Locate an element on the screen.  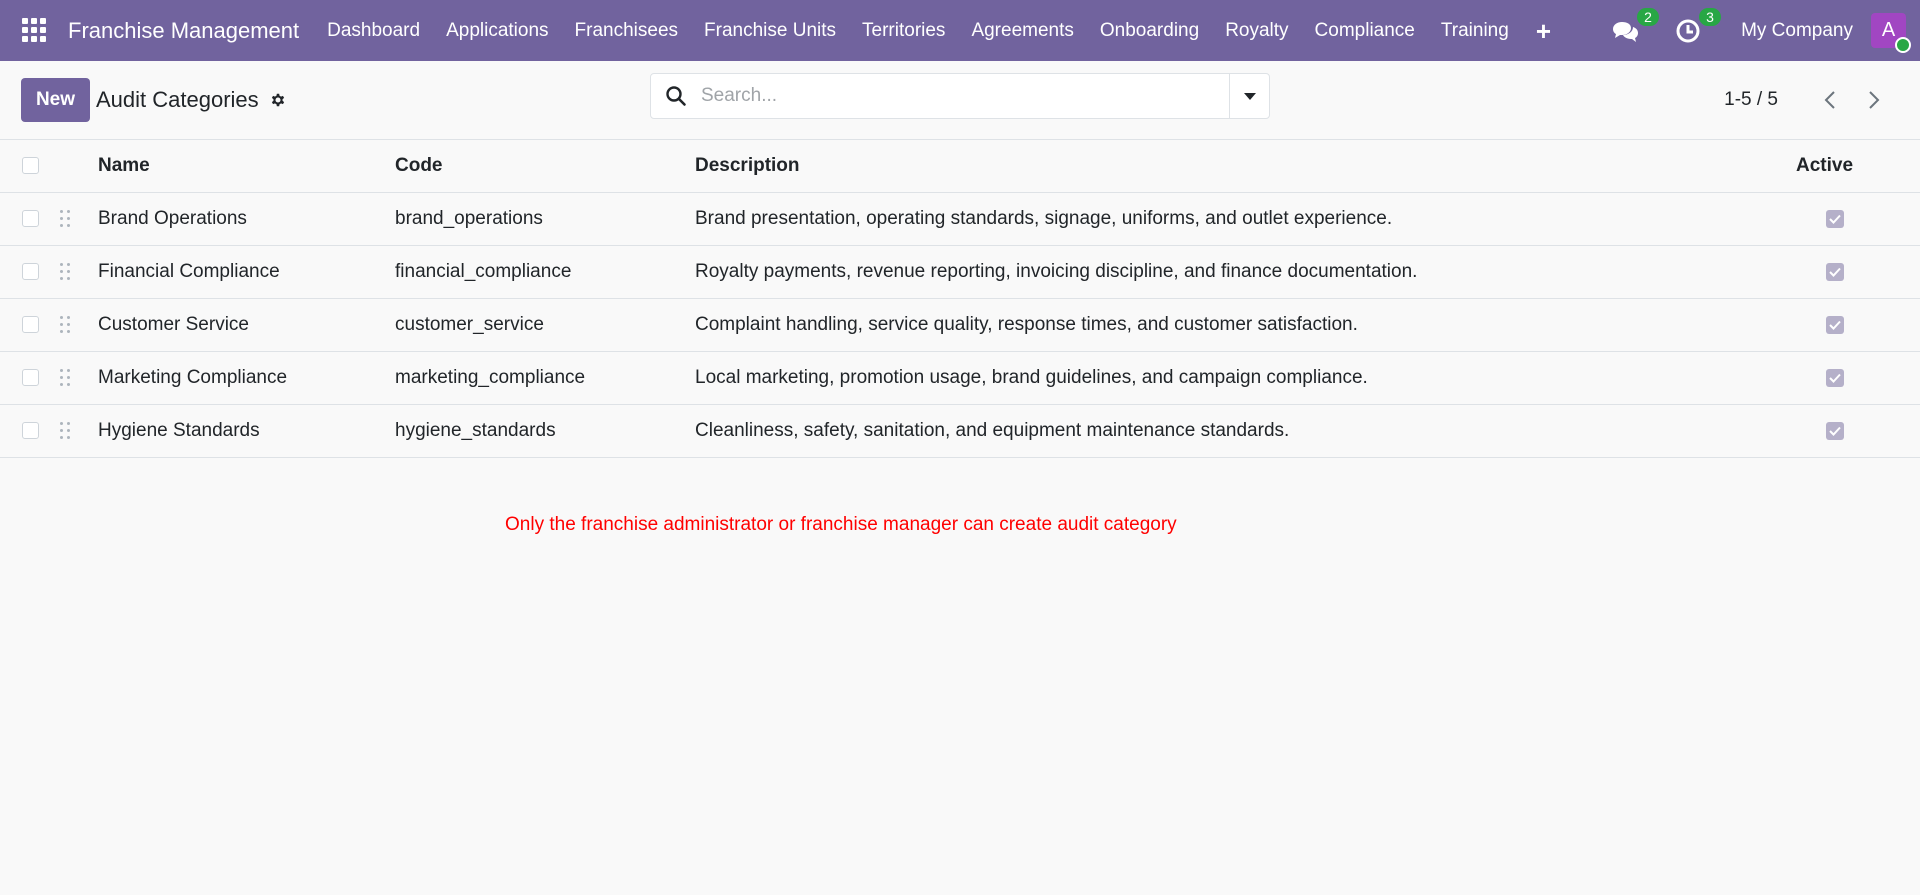
column-header-name: Name is located at coordinates (246, 166).